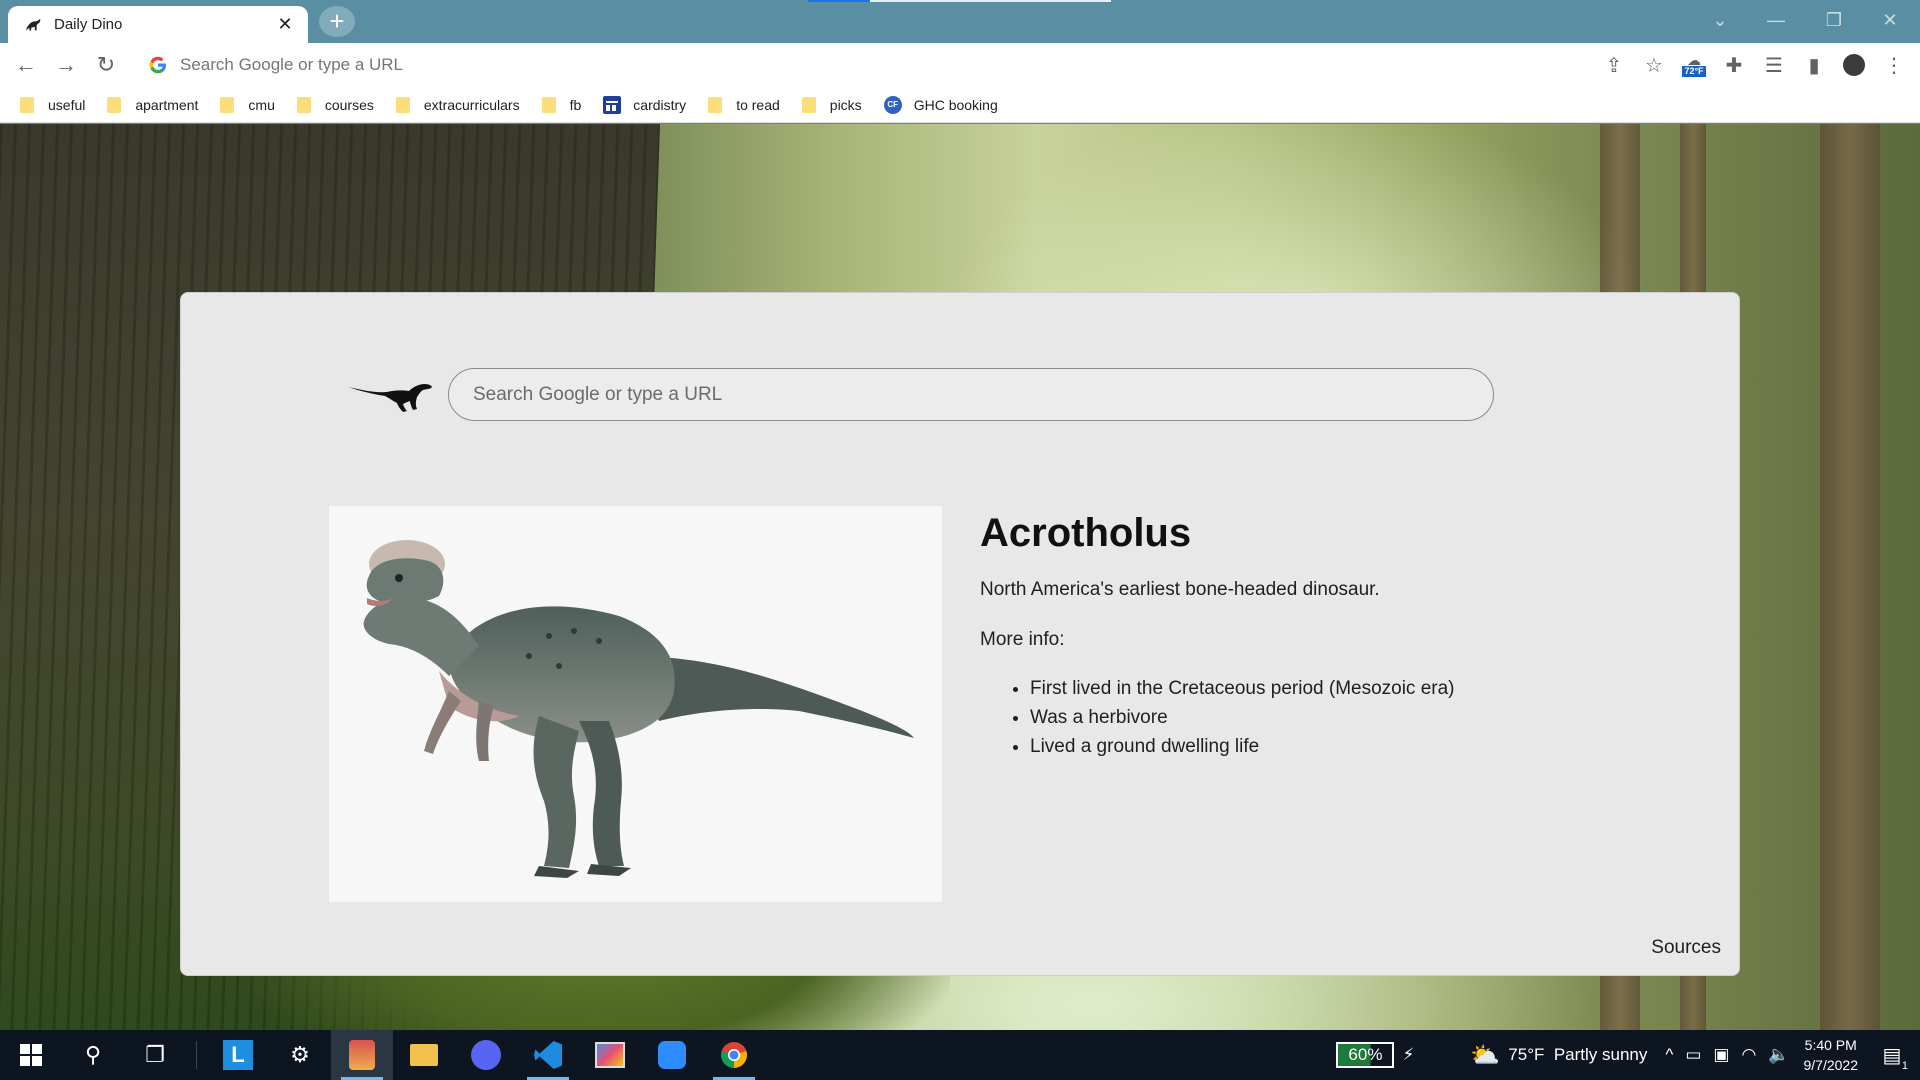 This screenshot has width=1920, height=1080. Describe the element at coordinates (1904, 1065) in the screenshot. I see `notification-count: 1` at that location.